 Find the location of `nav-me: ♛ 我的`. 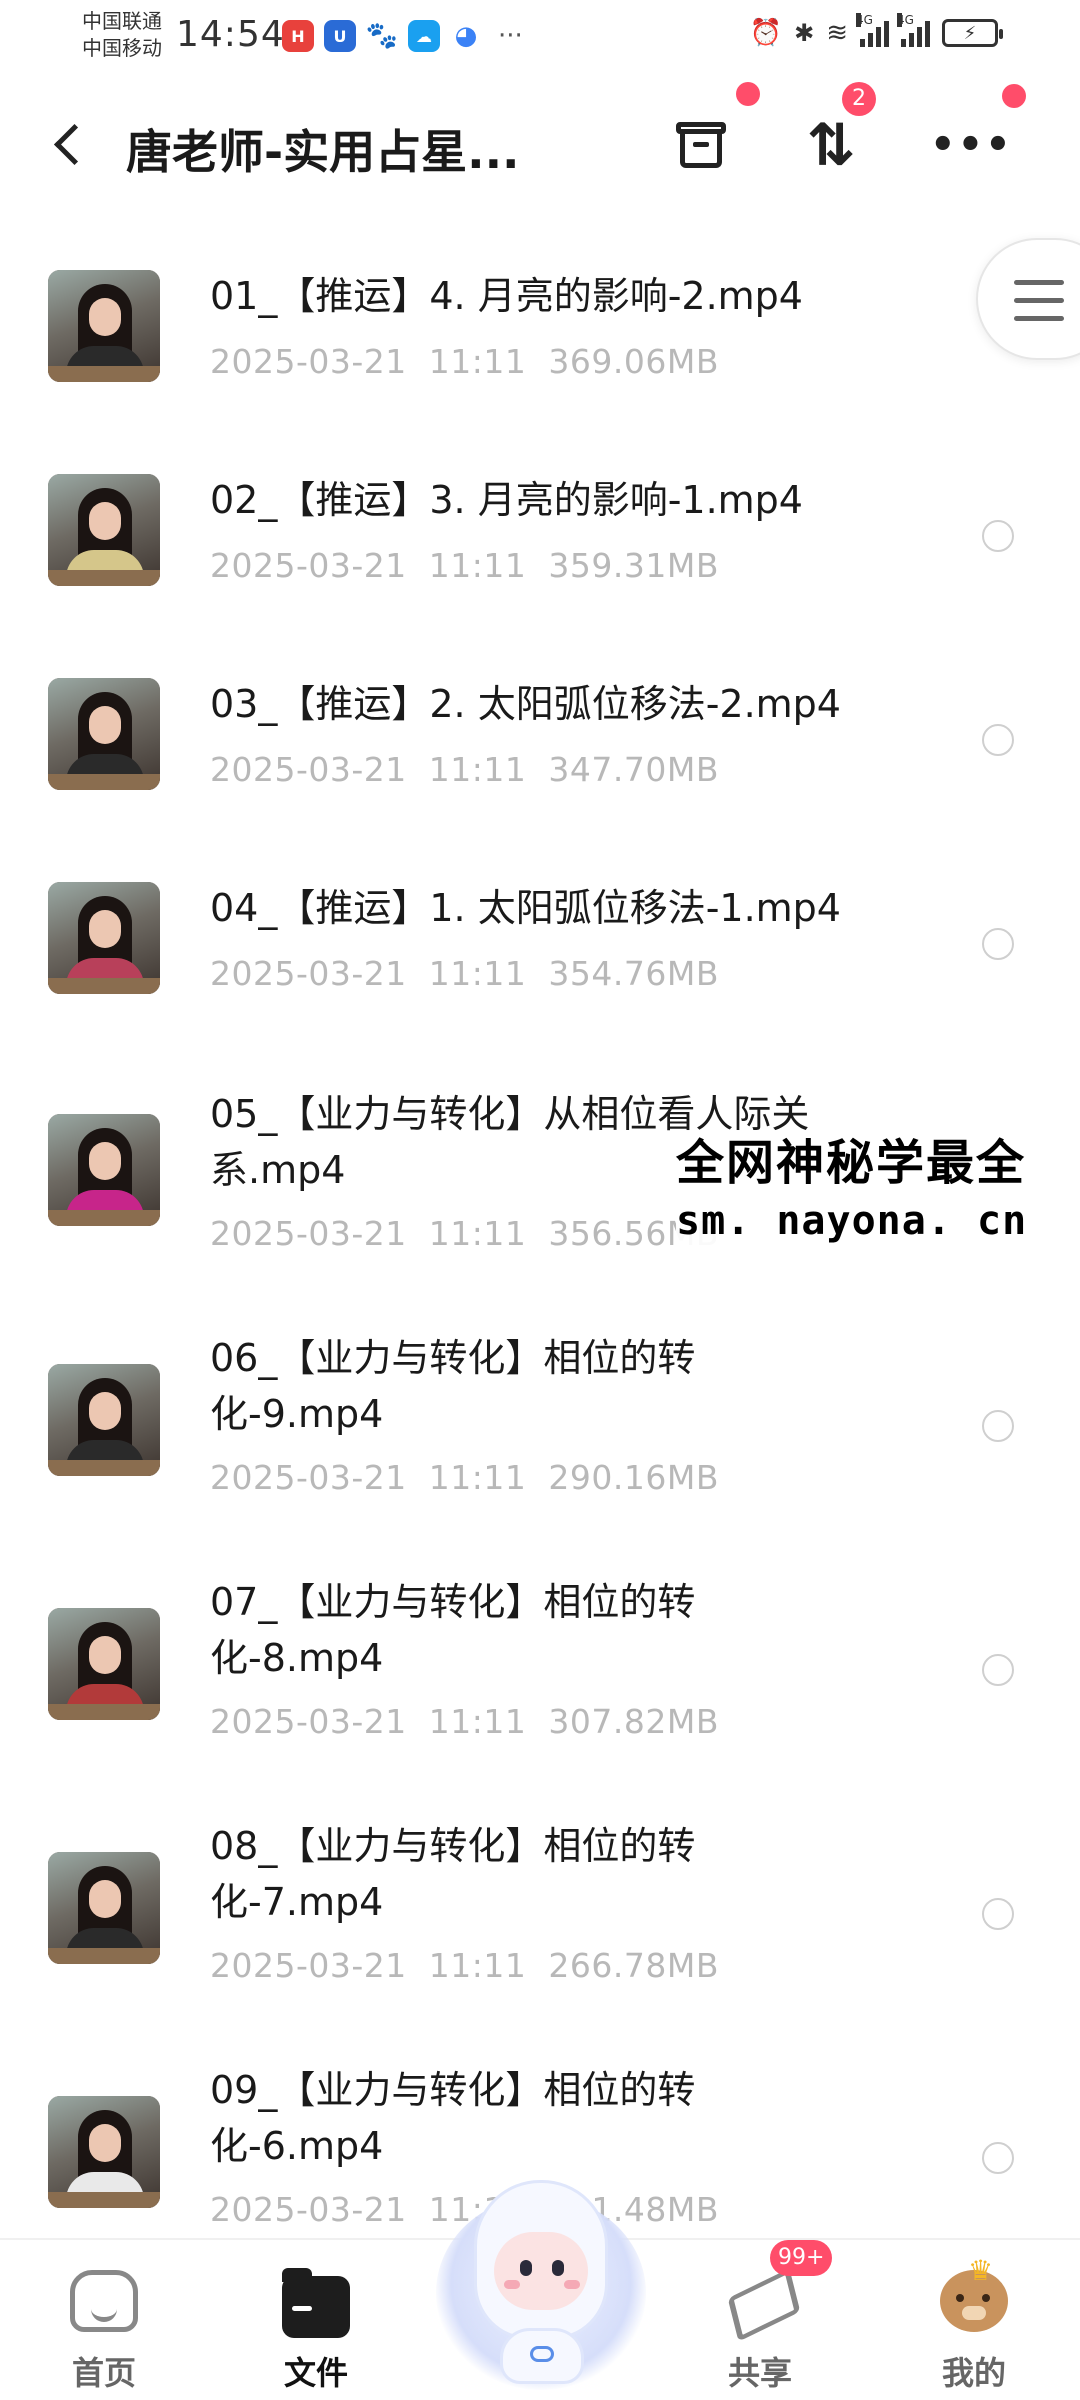

nav-me: ♛ 我的 is located at coordinates (974, 2324).